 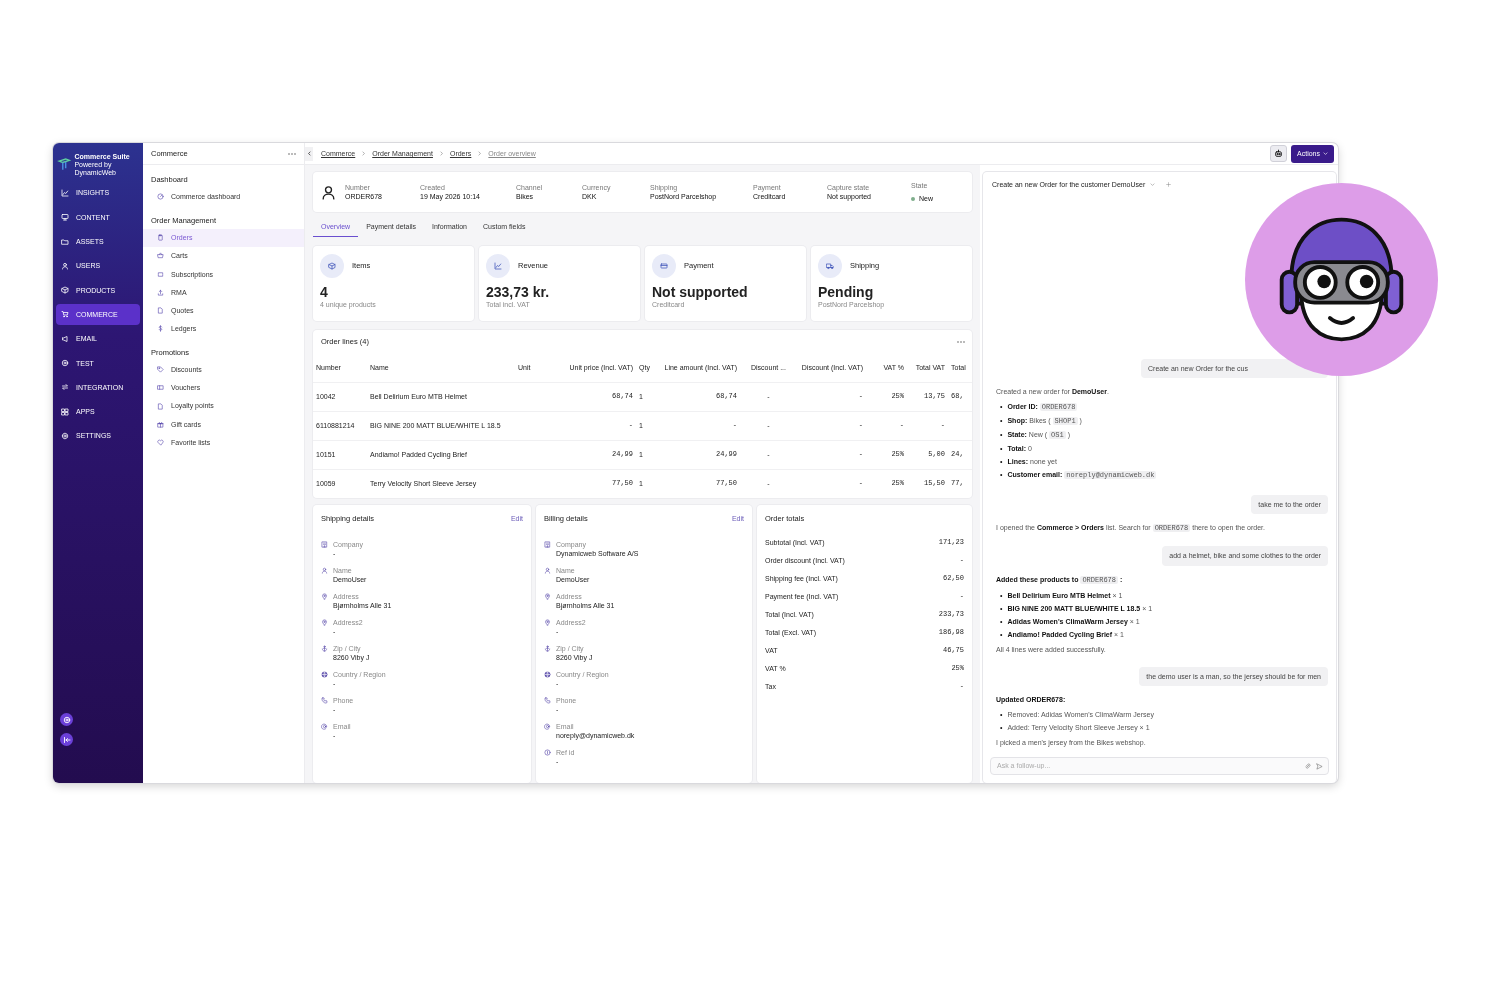 I want to click on cart-icon, so click(x=65, y=314).